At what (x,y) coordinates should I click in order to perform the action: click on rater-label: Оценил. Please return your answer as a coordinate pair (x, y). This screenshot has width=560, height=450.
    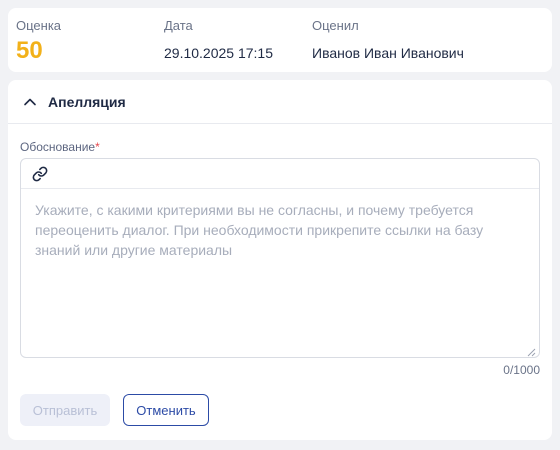
    Looking at the image, I should click on (335, 25).